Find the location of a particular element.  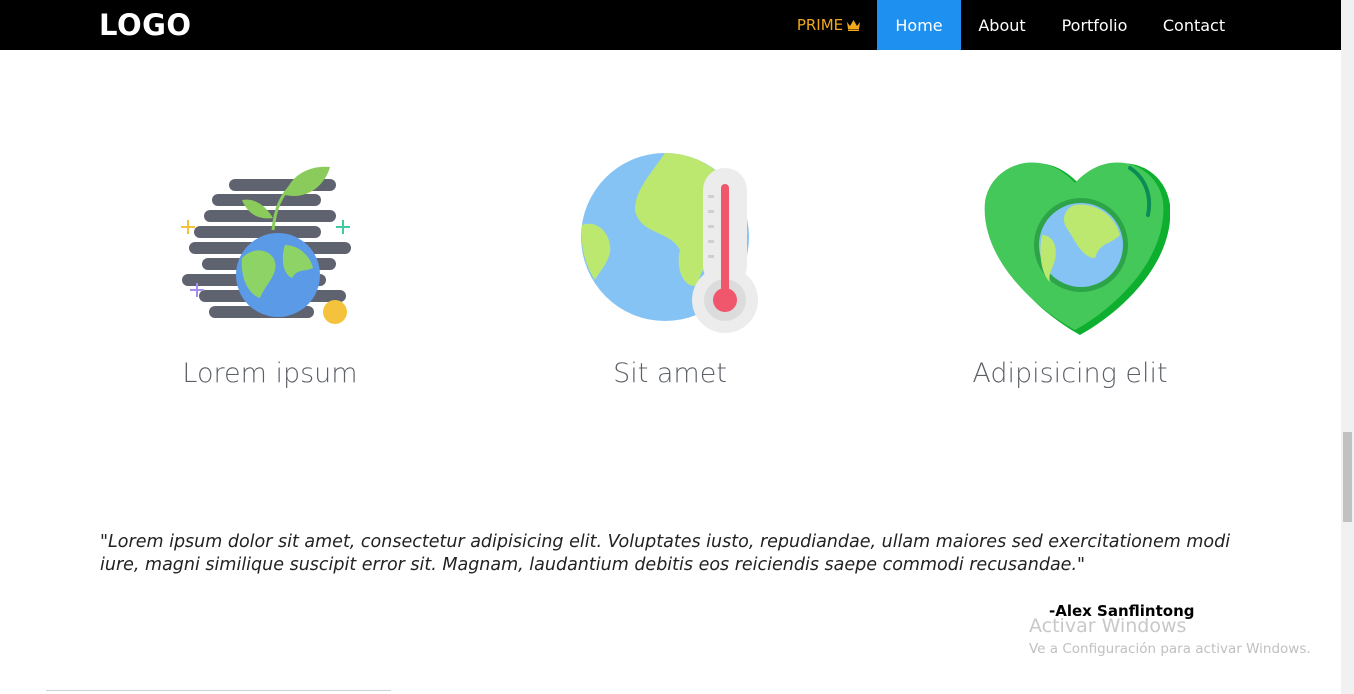

feature-card: Lorem ipsum is located at coordinates (270, 280).